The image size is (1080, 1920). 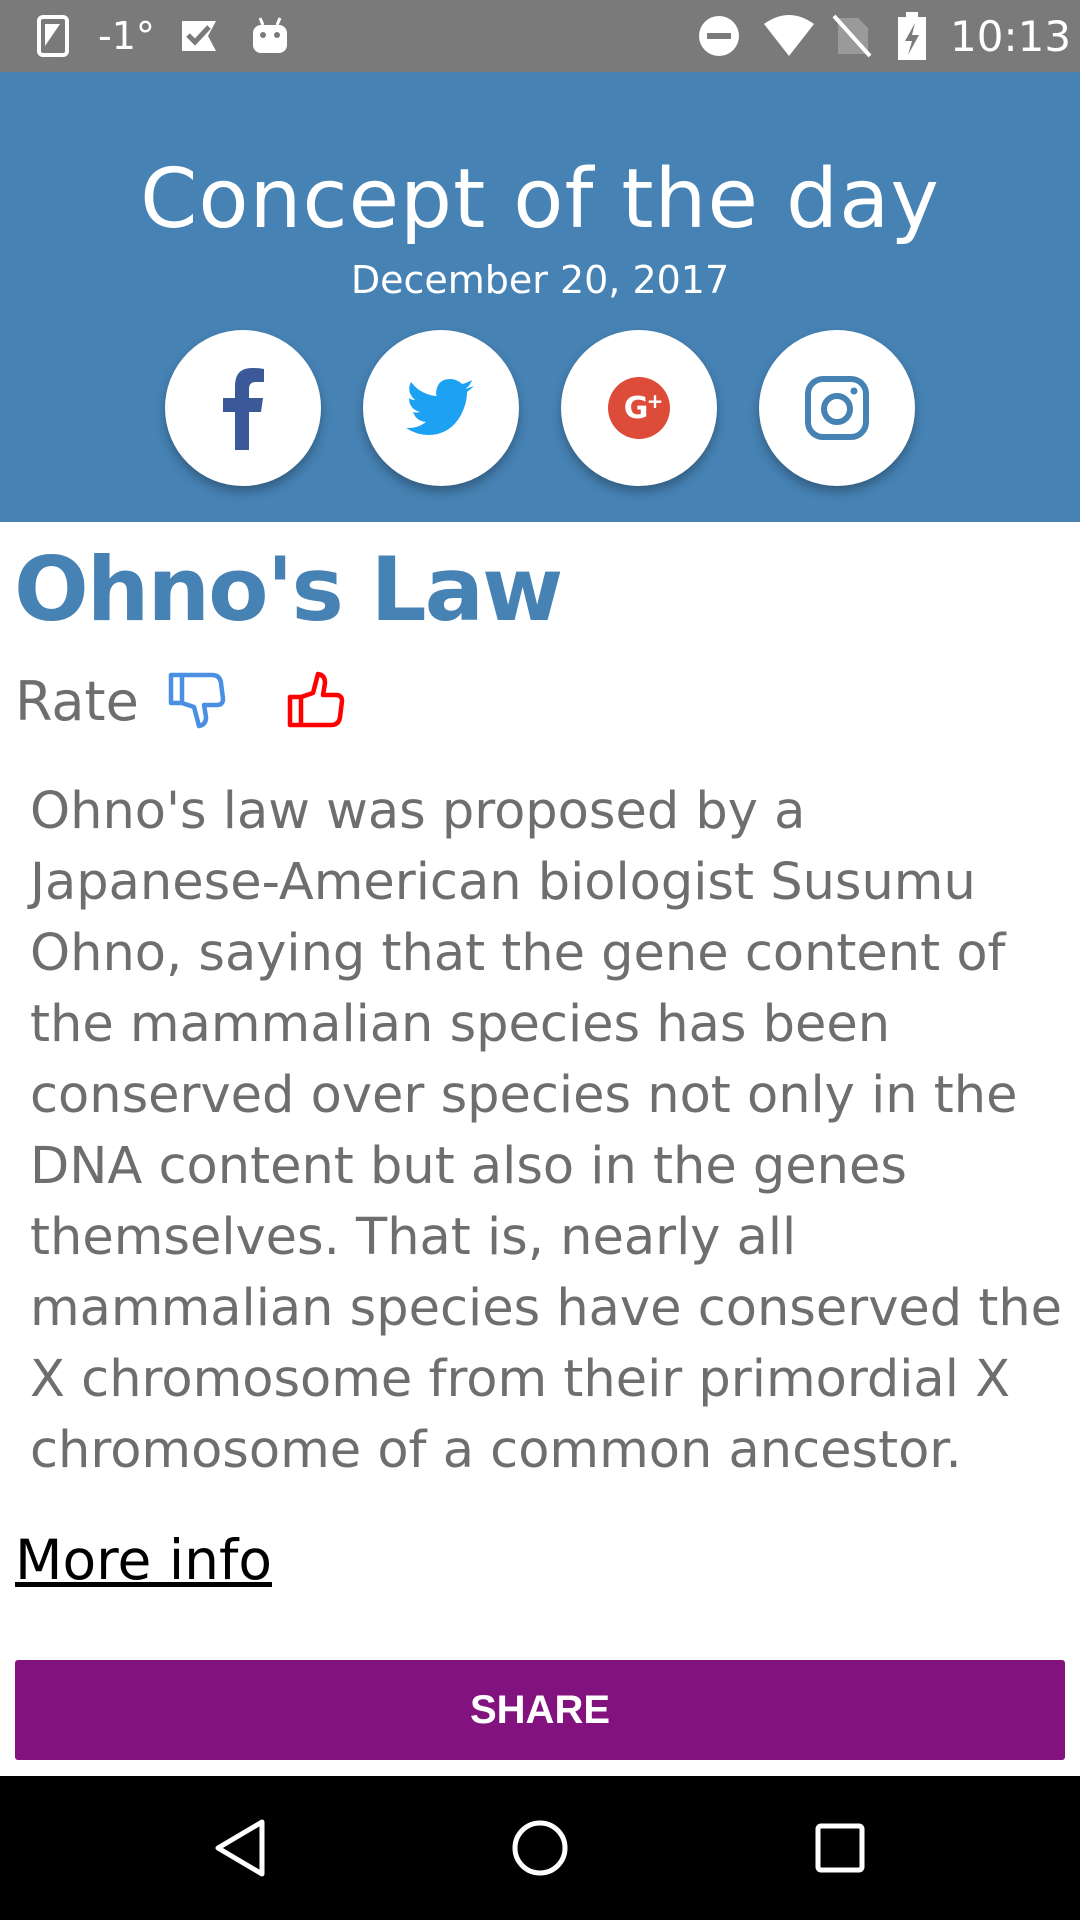 I want to click on more-info-link: More info, so click(x=143, y=1560).